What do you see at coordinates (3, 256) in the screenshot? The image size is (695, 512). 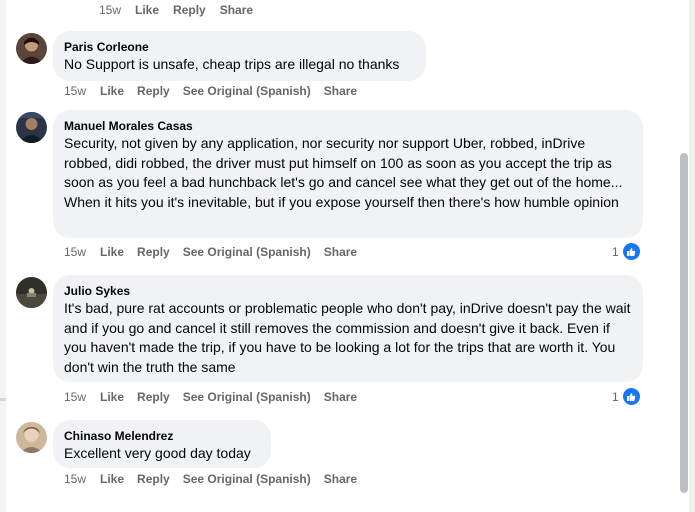 I see `left-edge` at bounding box center [3, 256].